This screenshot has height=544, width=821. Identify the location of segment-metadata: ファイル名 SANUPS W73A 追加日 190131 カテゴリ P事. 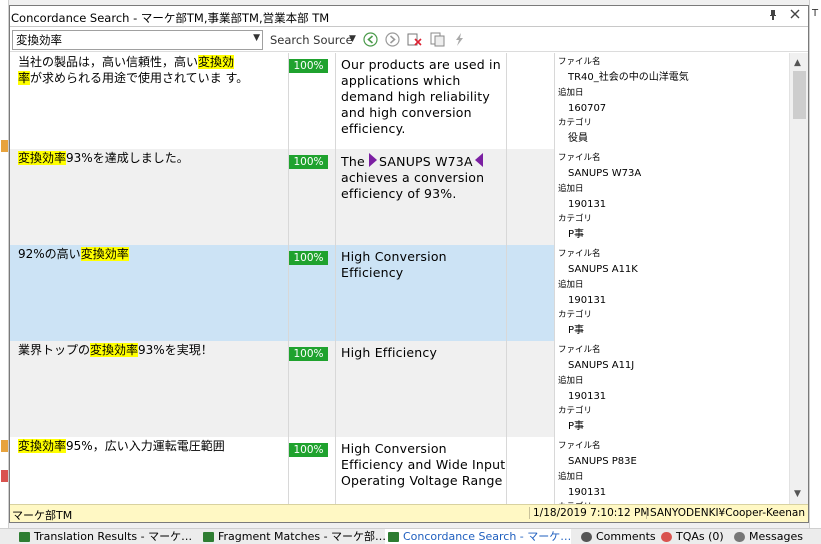
(673, 197).